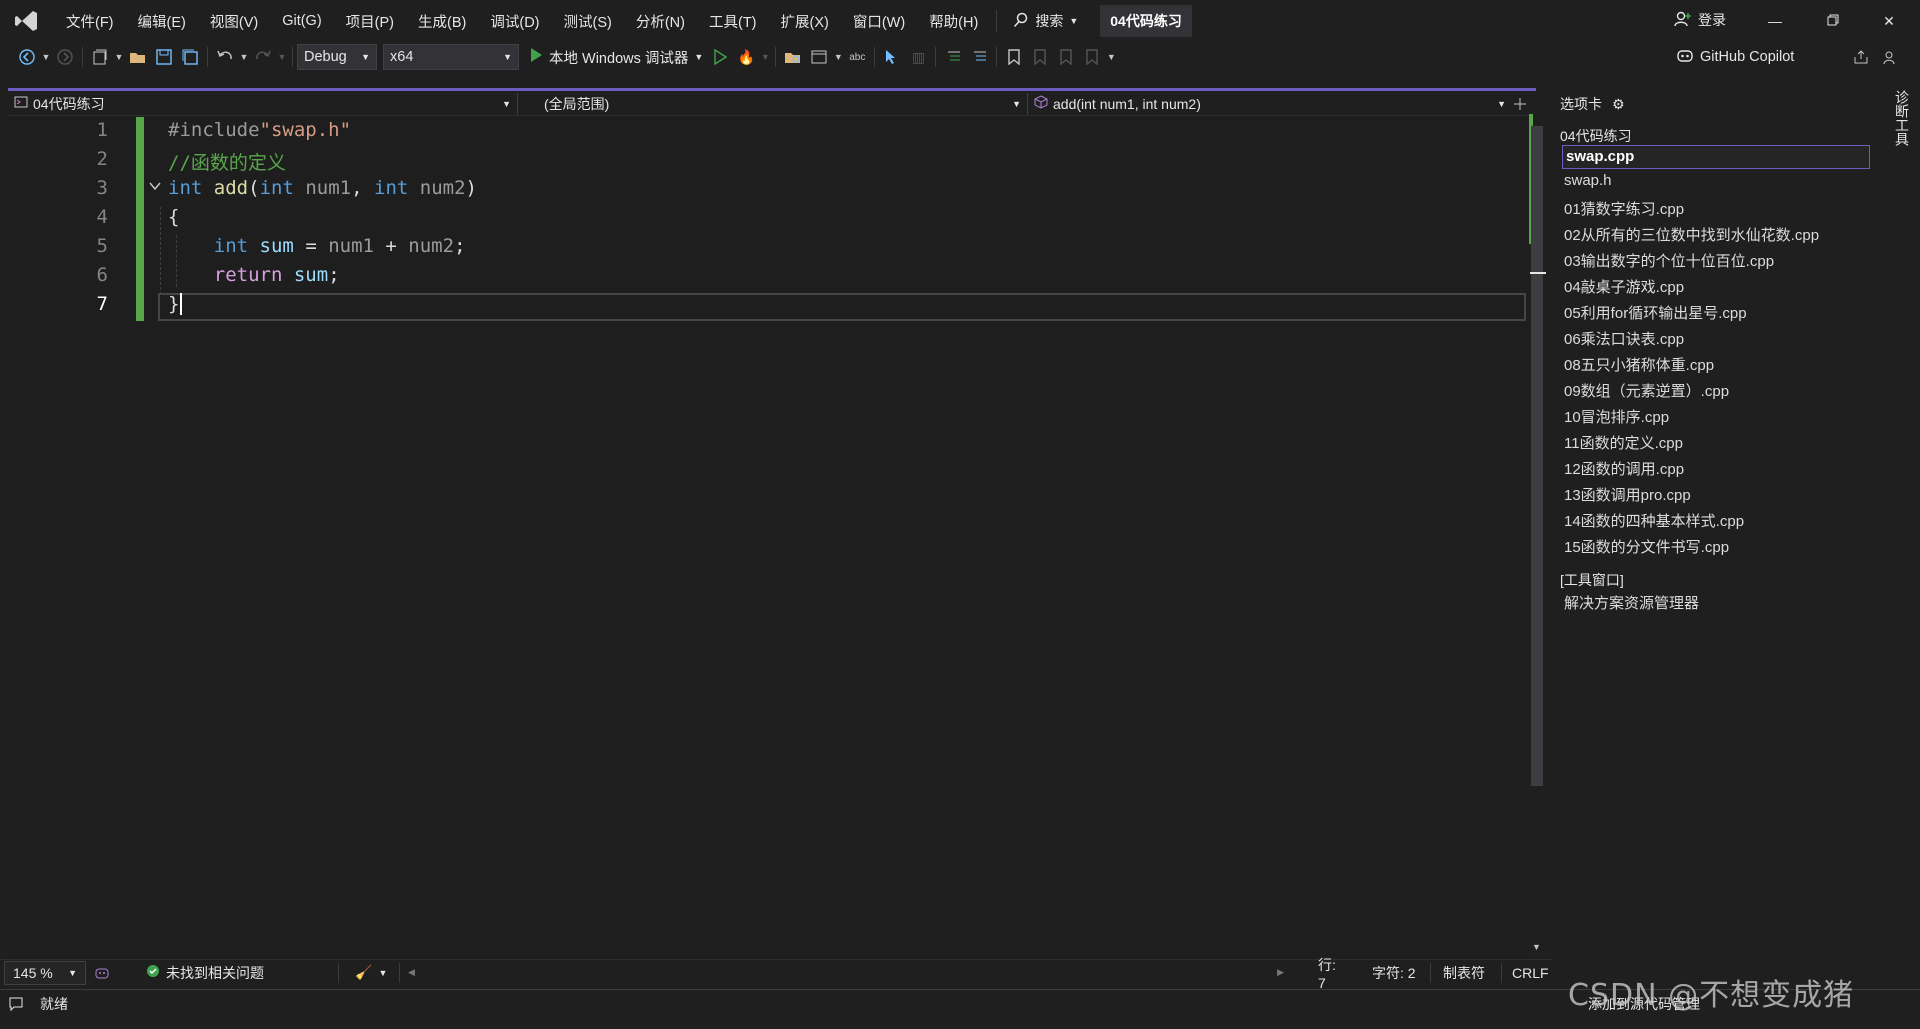 The width and height of the screenshot is (1920, 1029). What do you see at coordinates (1624, 286) in the screenshot?
I see `tab-item: 04敲桌子游戏.cpp` at bounding box center [1624, 286].